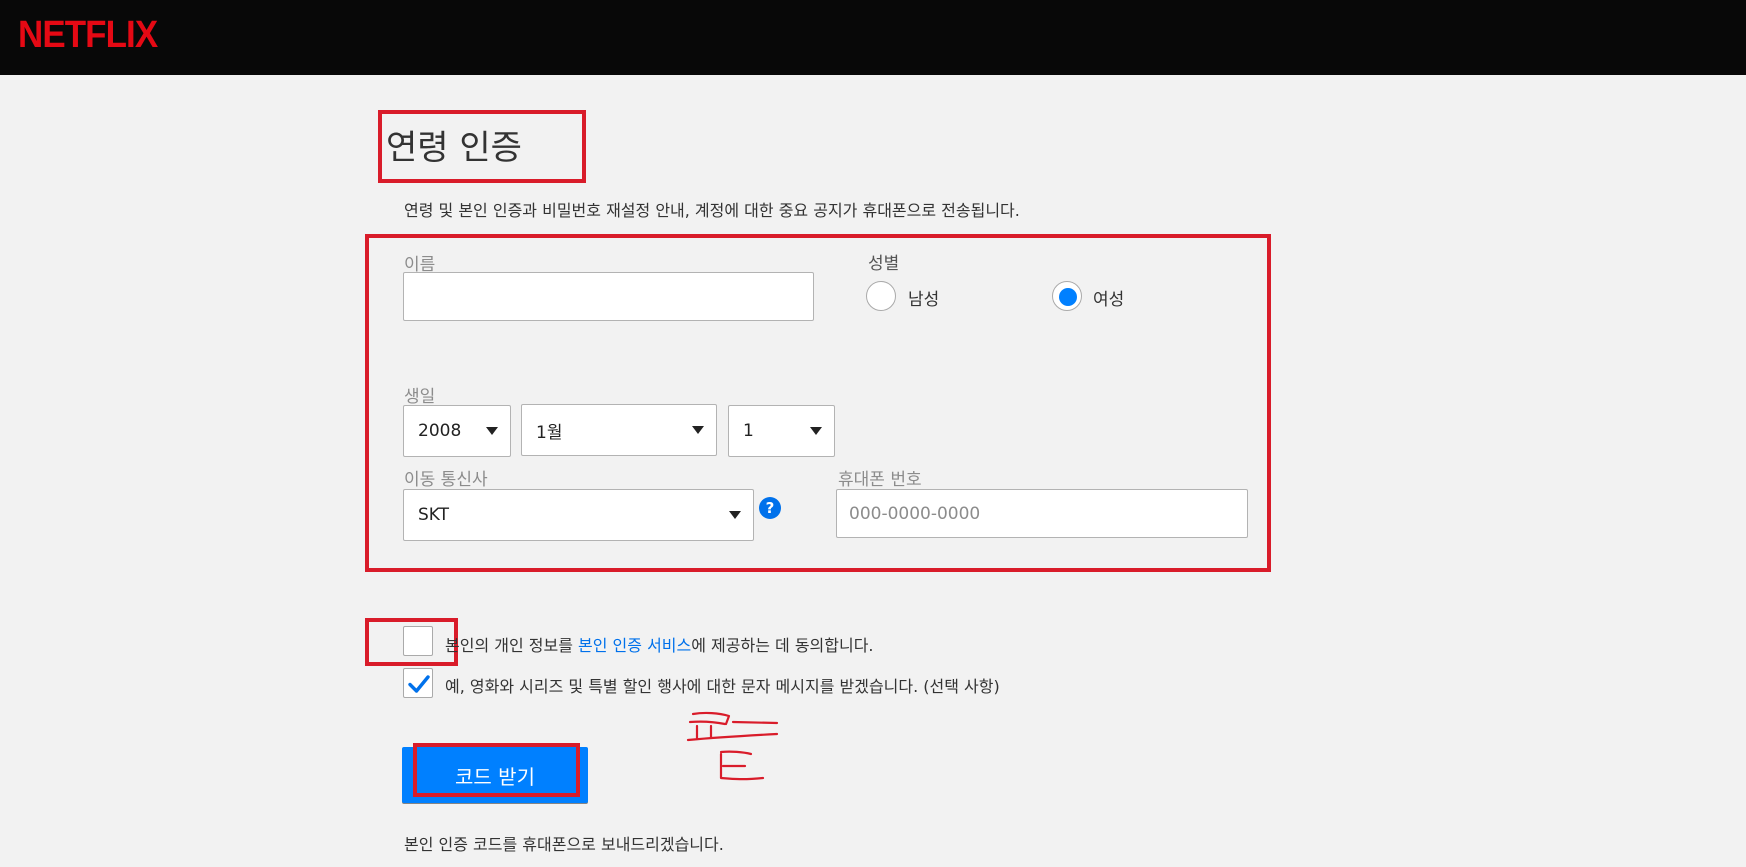 The width and height of the screenshot is (1746, 867). I want to click on carrier-label: 이동 통신사, so click(446, 480).